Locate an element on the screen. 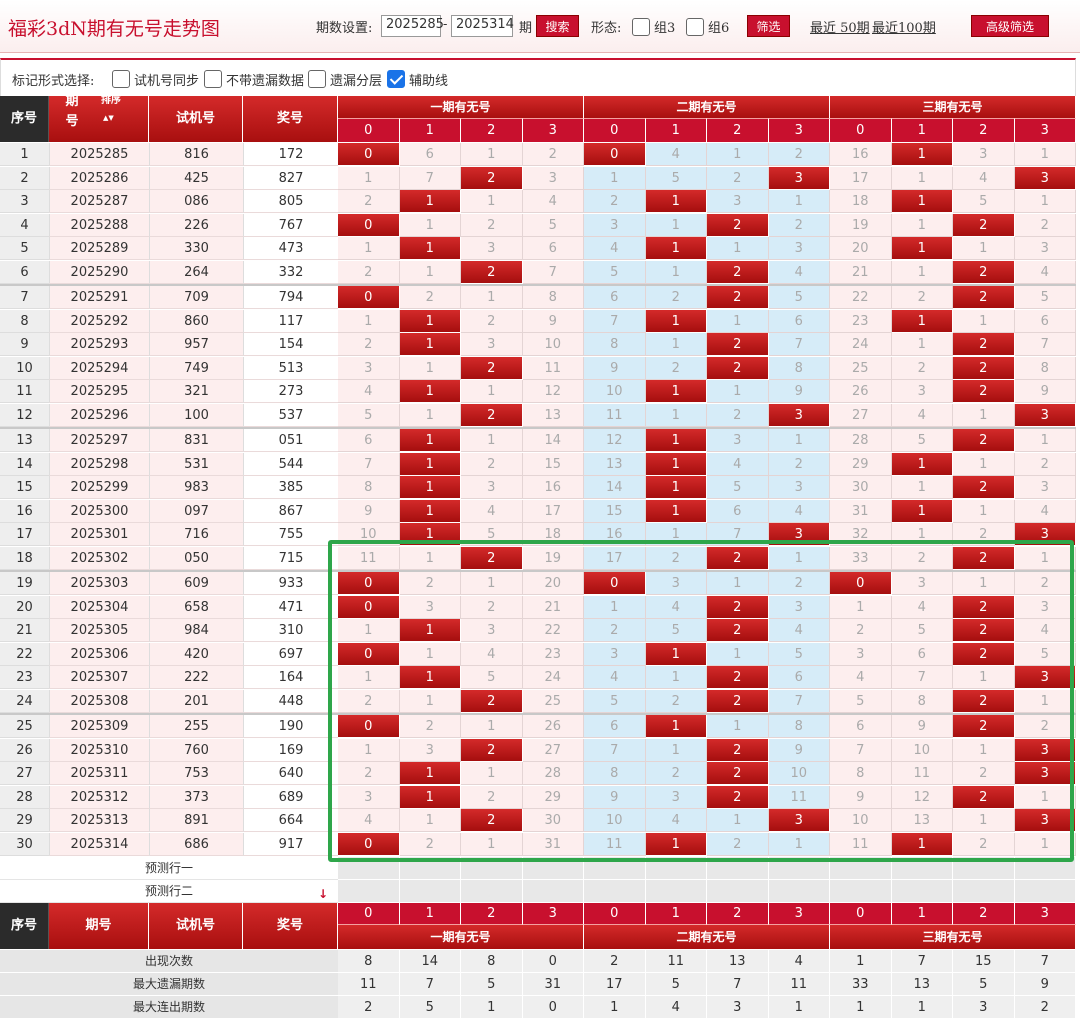 This screenshot has height=1019, width=1080. miss-cell: 8 is located at coordinates (799, 726).